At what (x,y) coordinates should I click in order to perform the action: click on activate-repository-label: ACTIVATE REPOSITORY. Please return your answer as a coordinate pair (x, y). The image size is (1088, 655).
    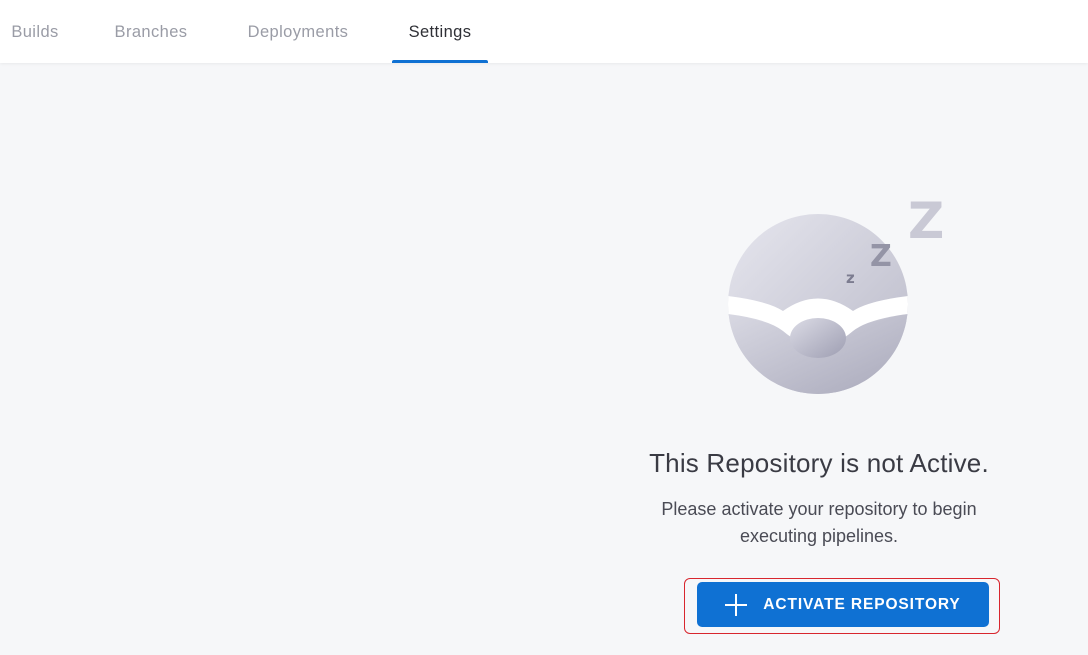
    Looking at the image, I should click on (862, 604).